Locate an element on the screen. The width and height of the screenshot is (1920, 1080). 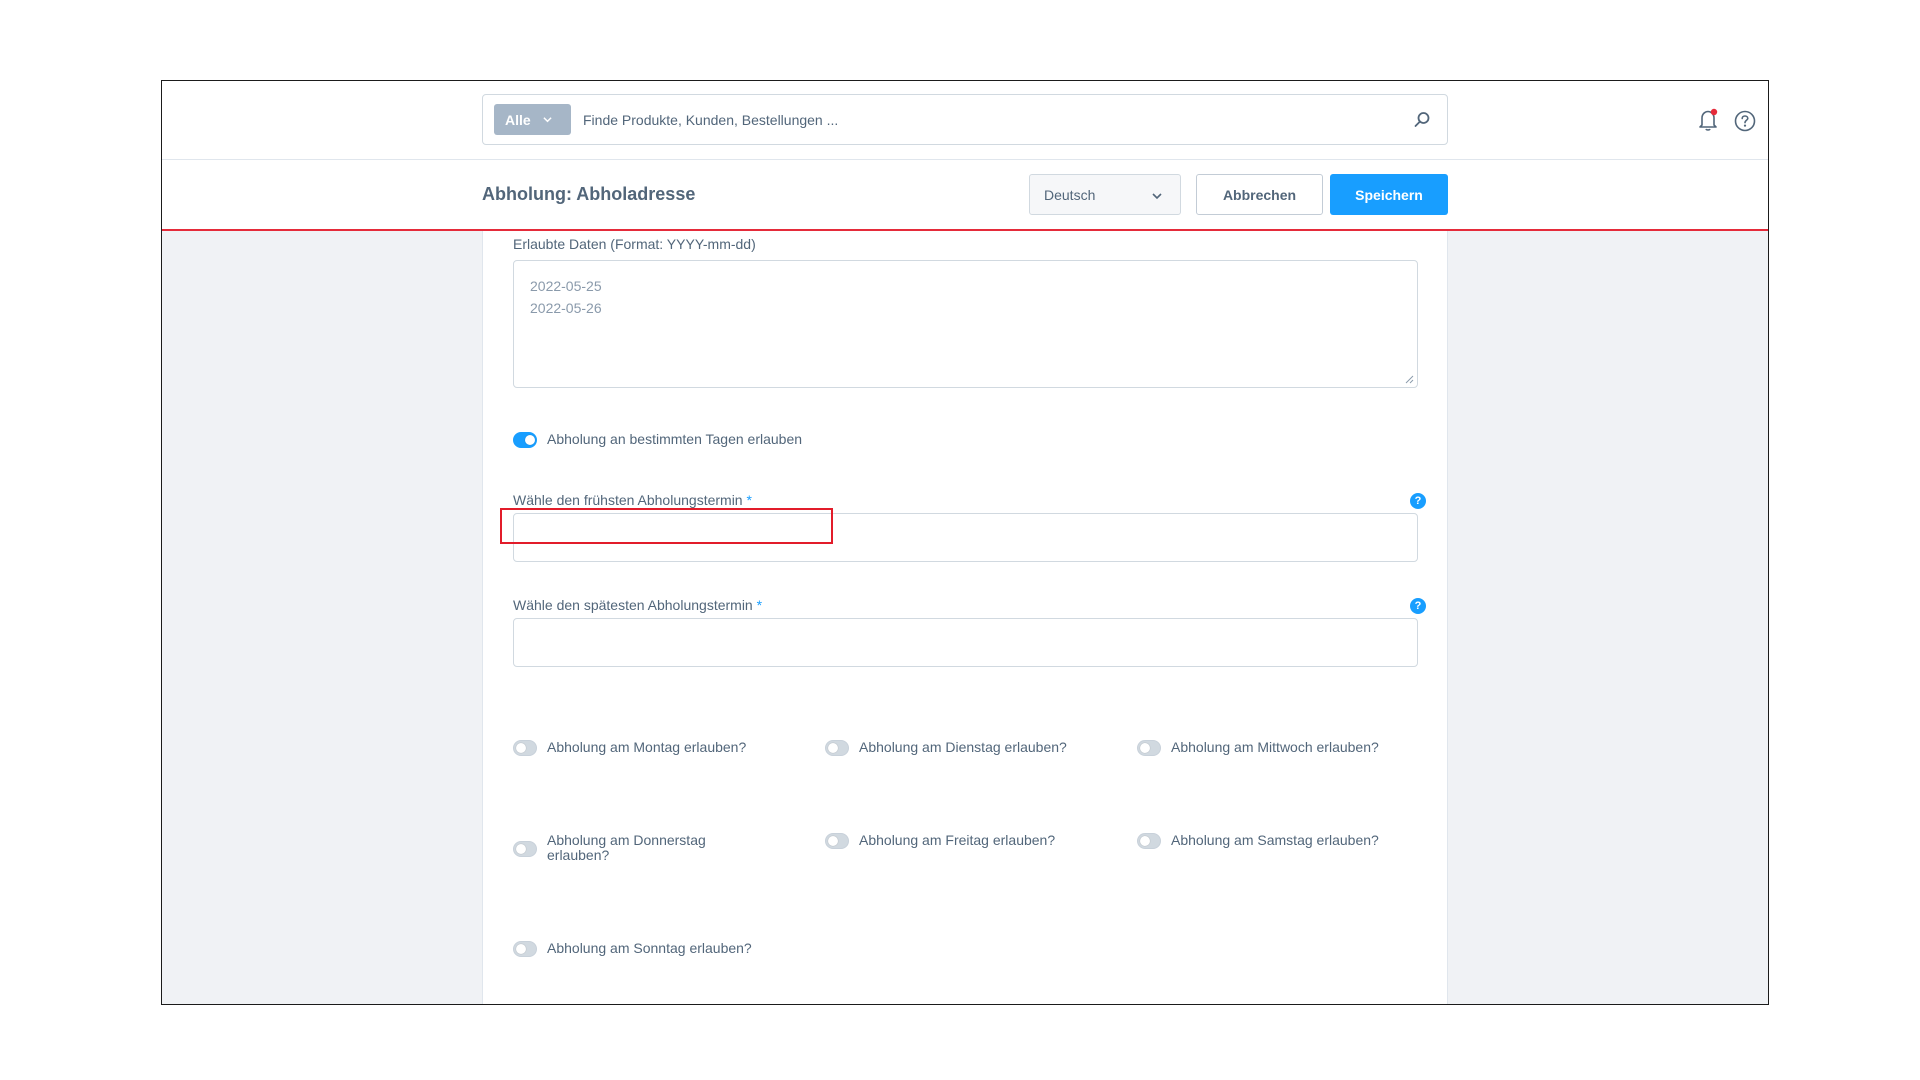
toggle-thursday: Abholung am Donnerstag erlauben? is located at coordinates (618, 848).